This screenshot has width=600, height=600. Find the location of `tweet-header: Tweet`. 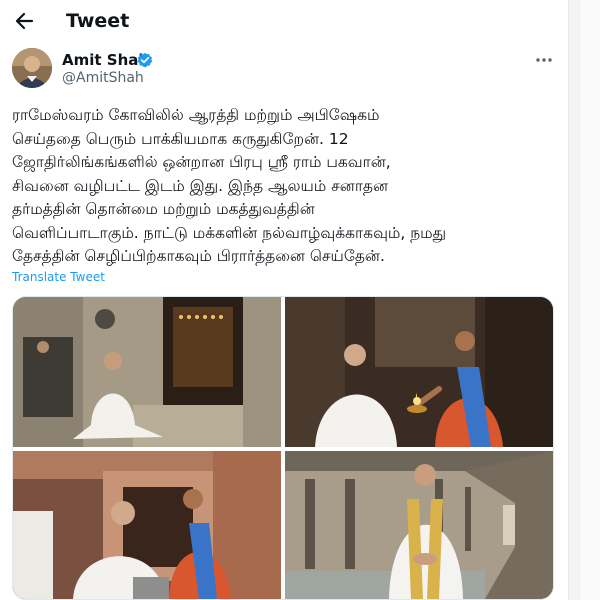

tweet-header: Tweet is located at coordinates (283, 22).